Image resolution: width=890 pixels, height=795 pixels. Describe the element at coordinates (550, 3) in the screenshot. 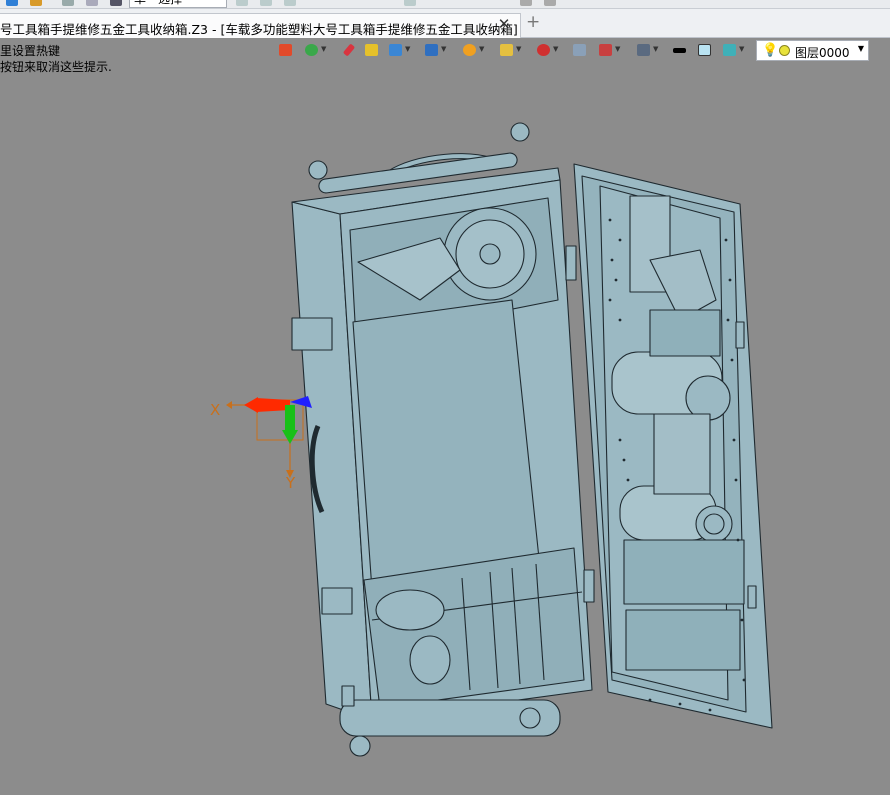

I see `gear-icon` at that location.